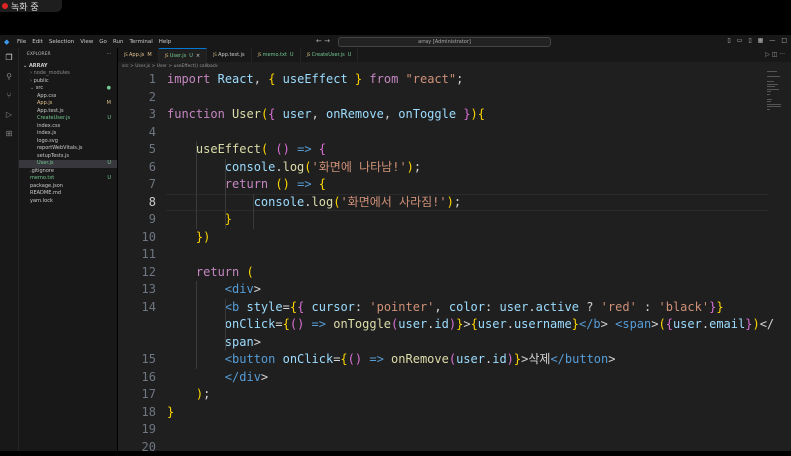 The height and width of the screenshot is (456, 791). Describe the element at coordinates (772, 40) in the screenshot. I see `minimize-icon: —` at that location.